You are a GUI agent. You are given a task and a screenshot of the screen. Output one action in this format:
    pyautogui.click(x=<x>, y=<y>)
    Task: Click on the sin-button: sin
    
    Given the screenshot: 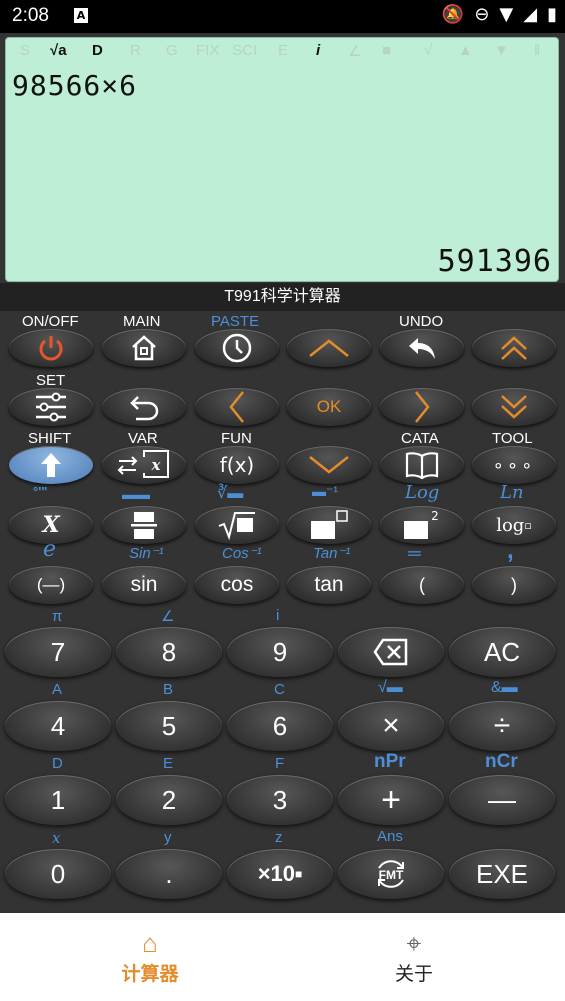 What is the action you would take?
    pyautogui.click(x=144, y=585)
    